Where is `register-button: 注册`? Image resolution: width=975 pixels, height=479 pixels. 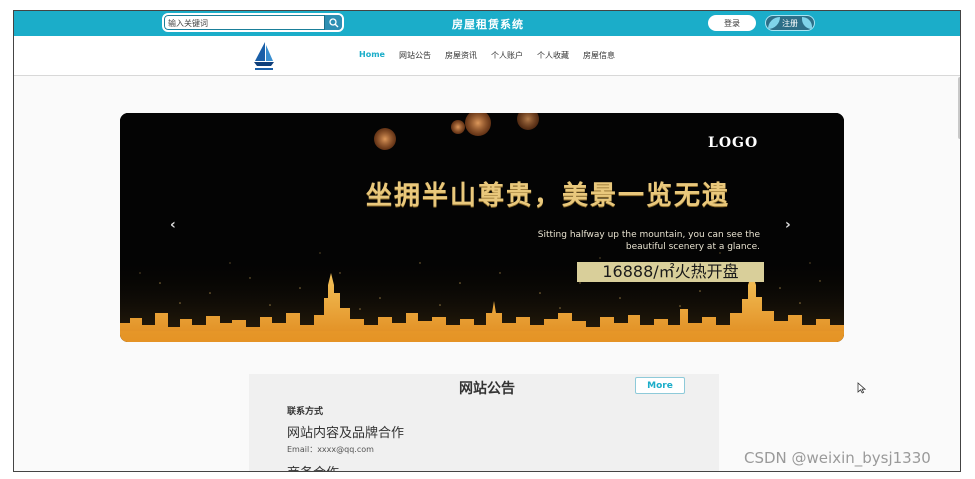
register-button: 注册 is located at coordinates (790, 23).